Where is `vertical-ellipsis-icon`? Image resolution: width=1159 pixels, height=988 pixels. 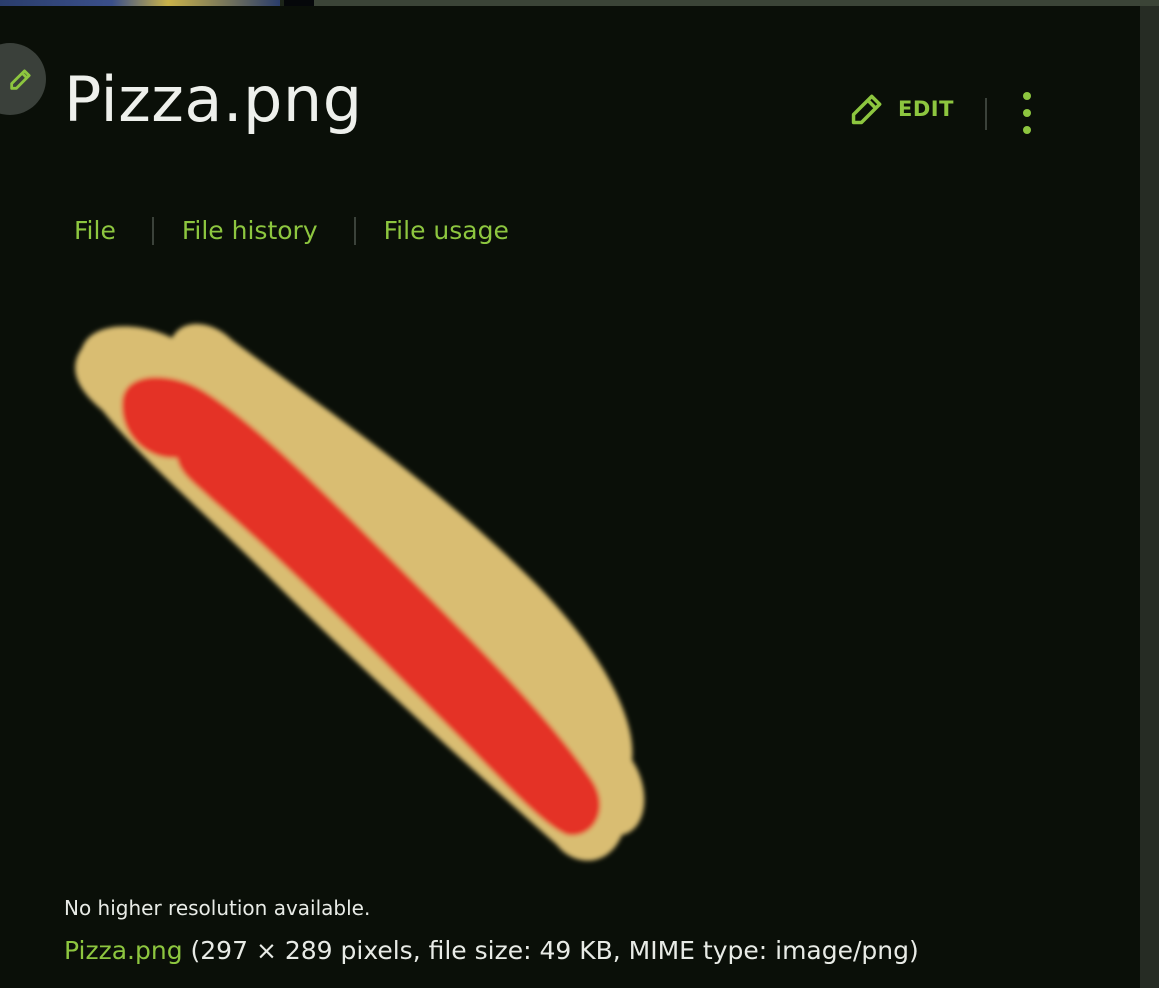
vertical-ellipsis-icon is located at coordinates (1027, 96).